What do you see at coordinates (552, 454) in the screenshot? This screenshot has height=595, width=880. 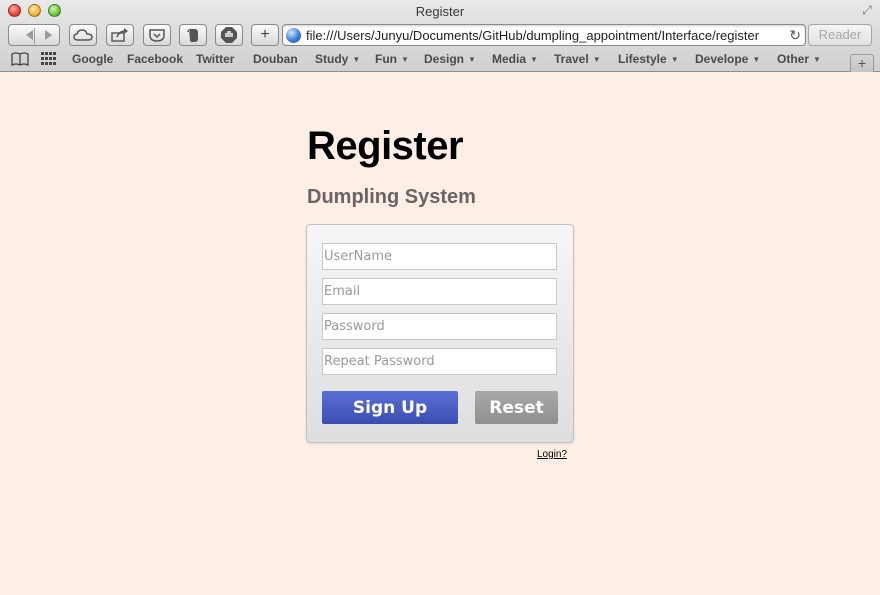 I see `login-link: Login?` at bounding box center [552, 454].